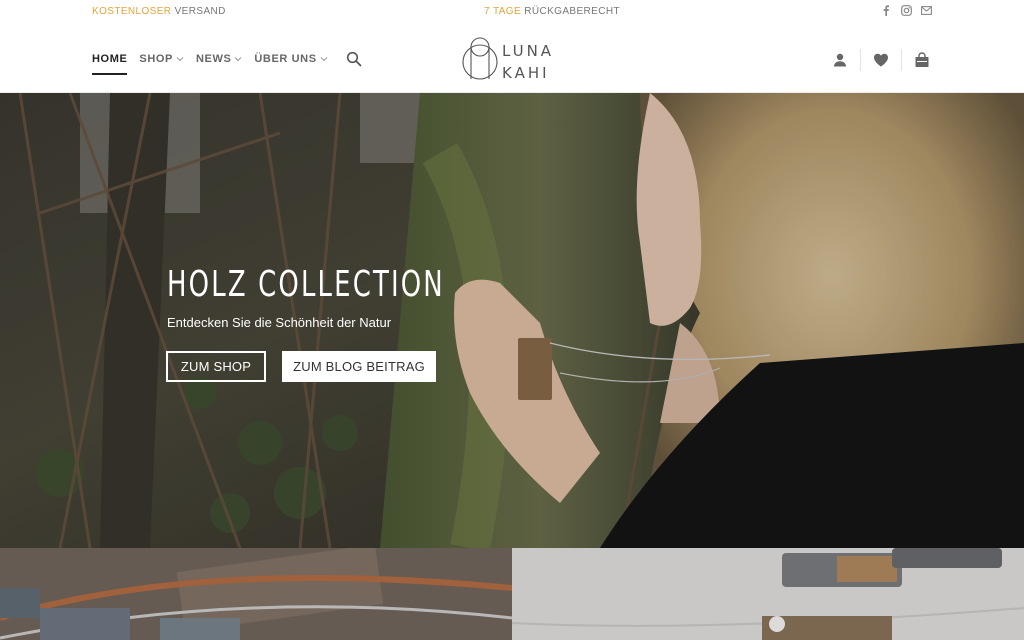 The width and height of the screenshot is (1024, 640). Describe the element at coordinates (110, 59) in the screenshot. I see `nav-label-home: HOME` at that location.